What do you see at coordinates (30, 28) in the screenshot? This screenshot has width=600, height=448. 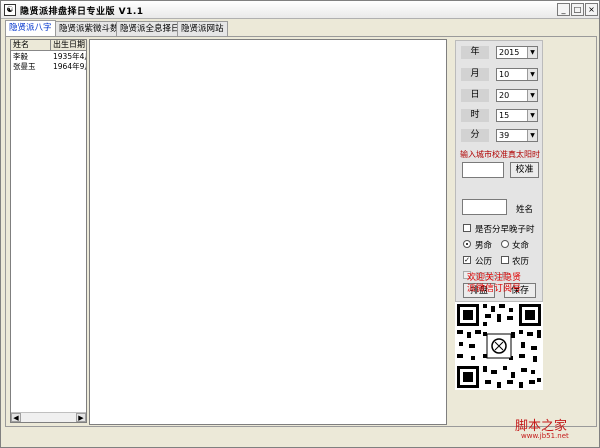 I see `tab-bazi: 隐贤派八字` at bounding box center [30, 28].